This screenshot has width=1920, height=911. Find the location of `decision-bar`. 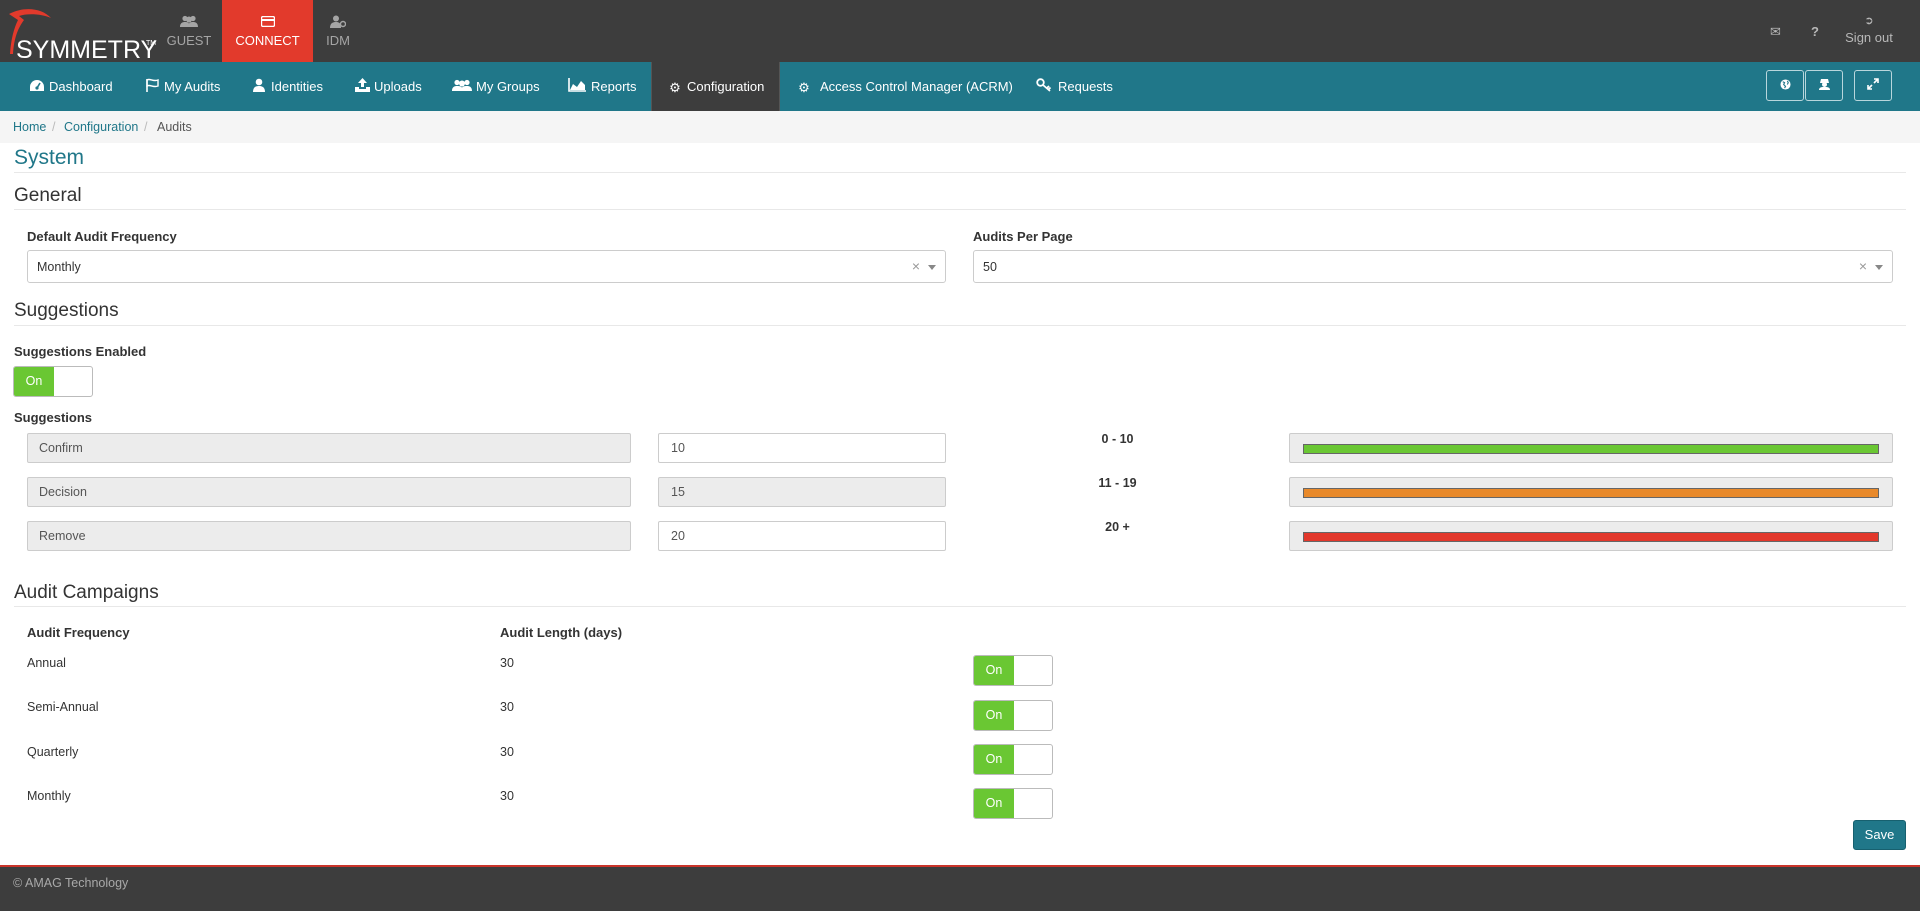

decision-bar is located at coordinates (1591, 493).